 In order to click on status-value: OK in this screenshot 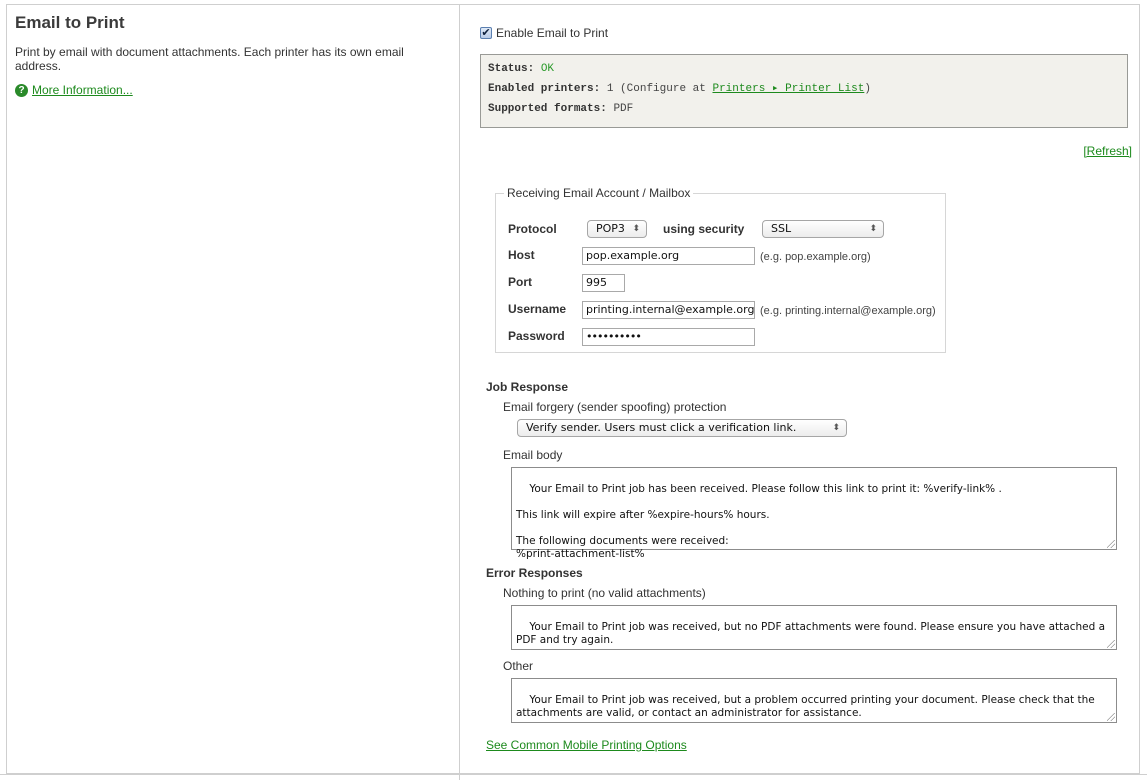, I will do `click(547, 69)`.